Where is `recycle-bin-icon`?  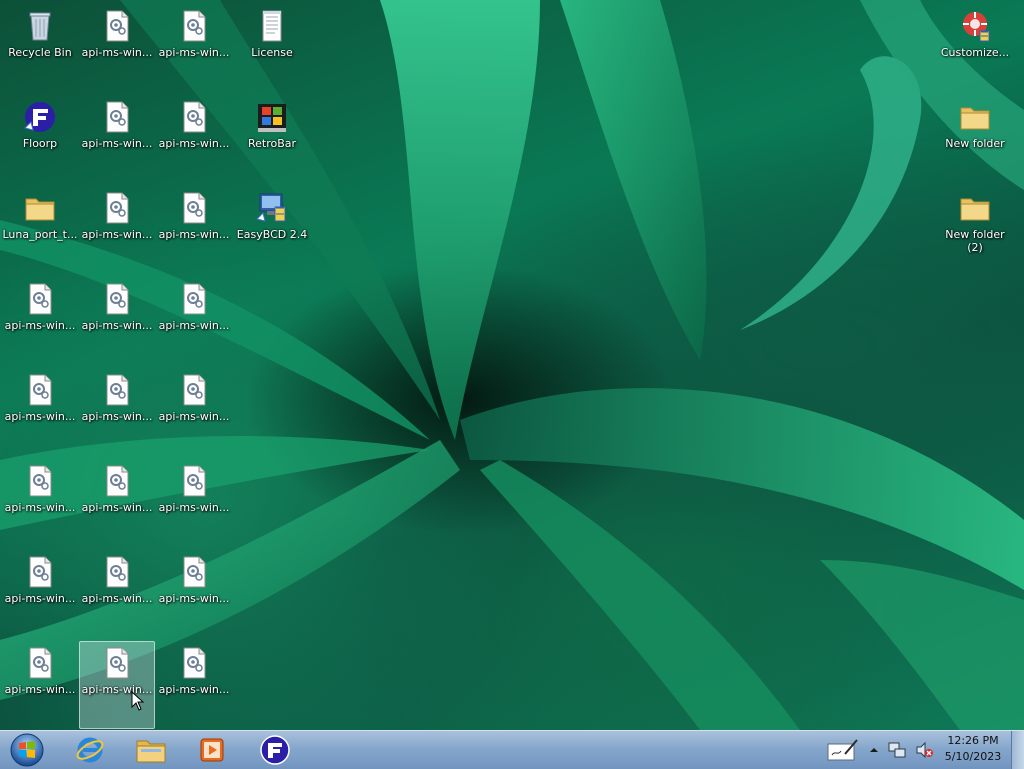
recycle-bin-icon is located at coordinates (40, 26).